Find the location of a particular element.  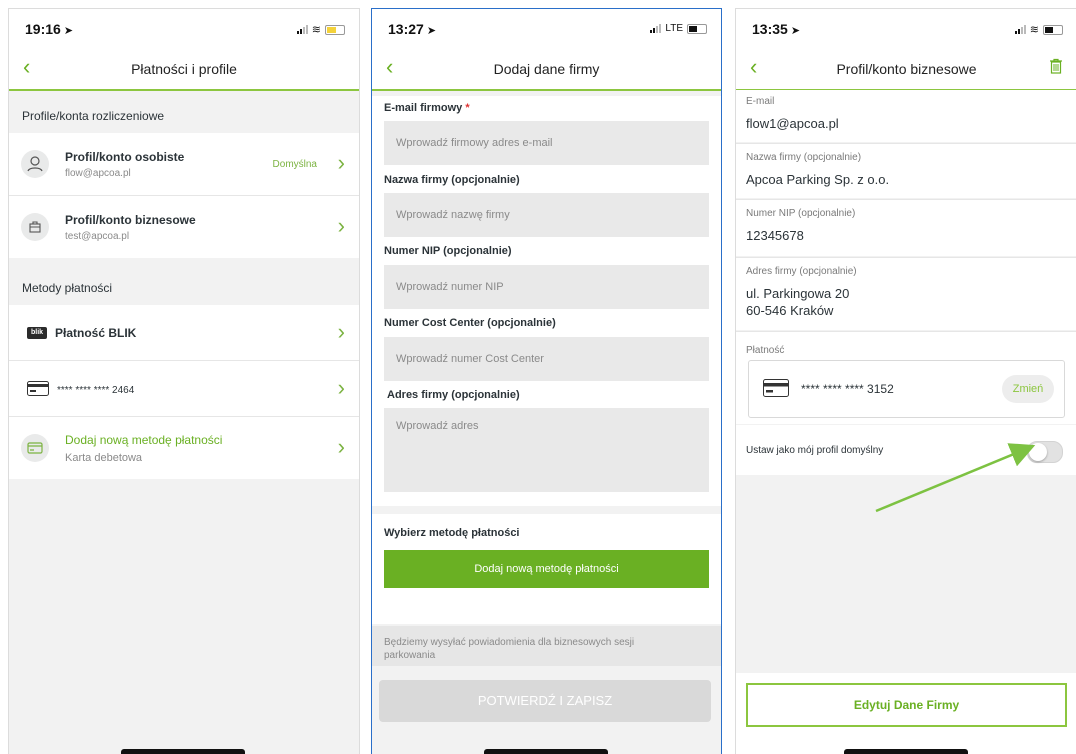

blik-logo-icon: blik is located at coordinates (37, 333).